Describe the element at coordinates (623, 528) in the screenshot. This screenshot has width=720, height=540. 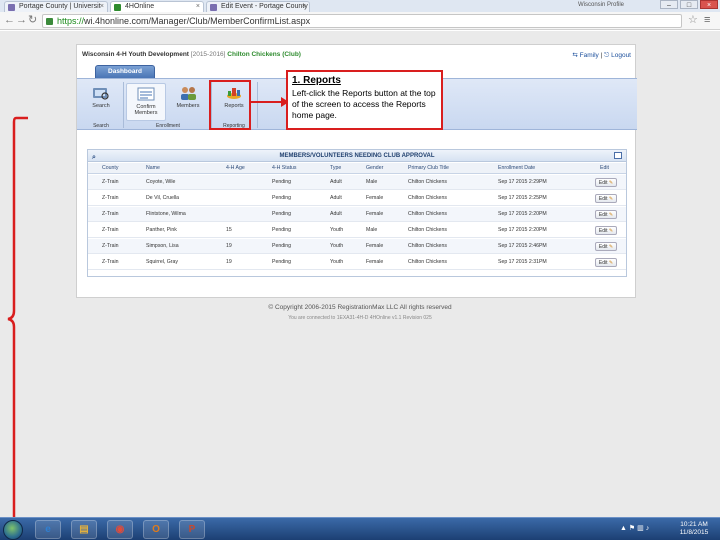
I see `tray-expand-icon: ▲` at that location.